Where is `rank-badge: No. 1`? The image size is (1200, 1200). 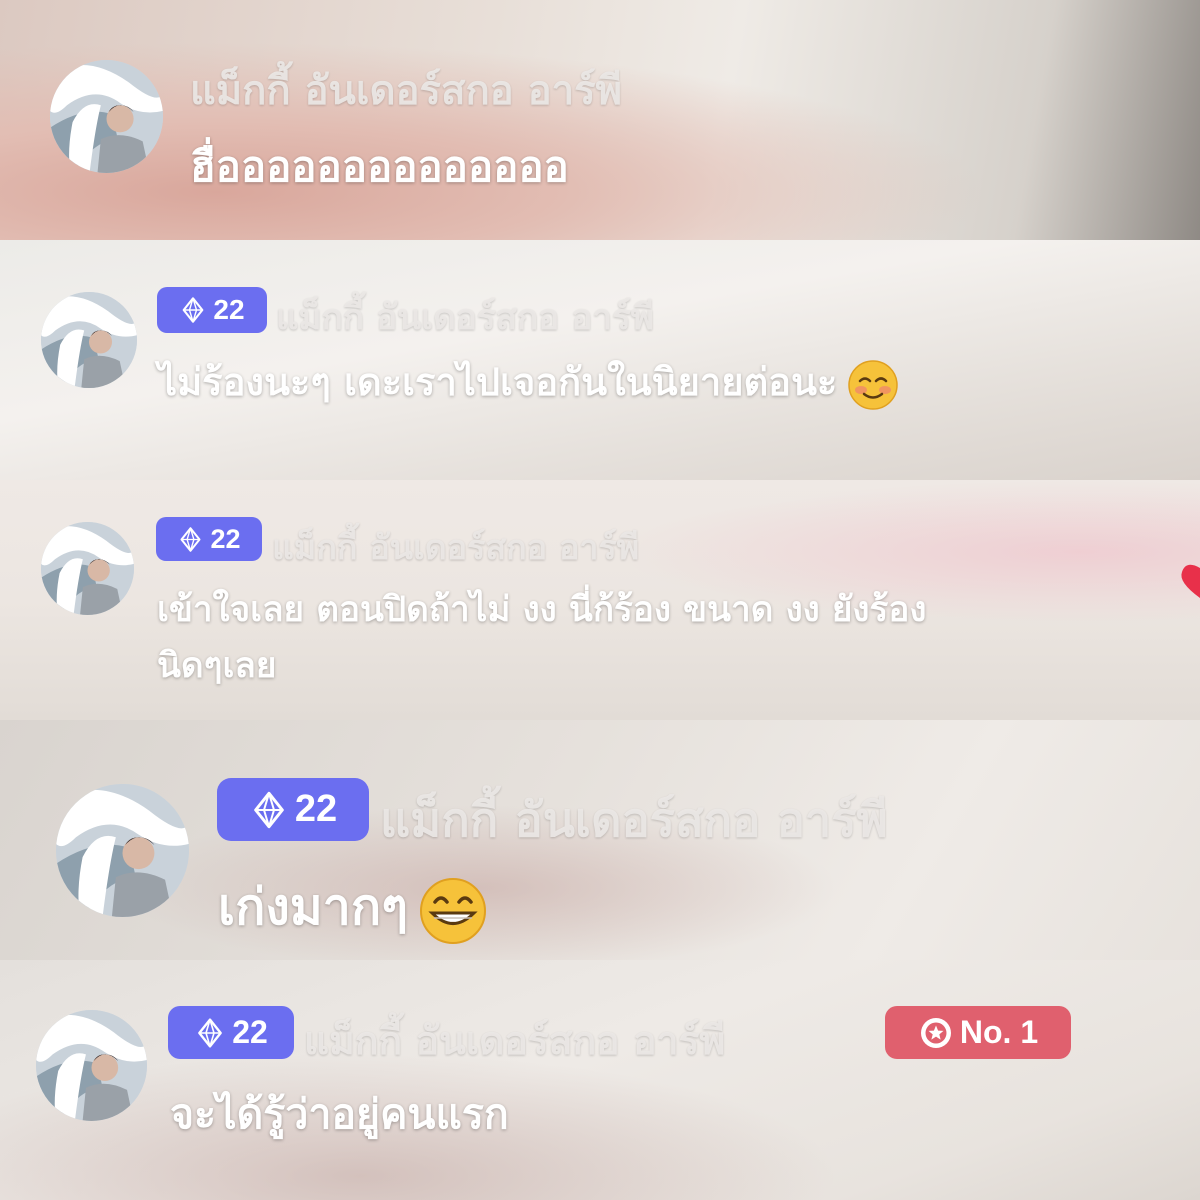 rank-badge: No. 1 is located at coordinates (978, 1032).